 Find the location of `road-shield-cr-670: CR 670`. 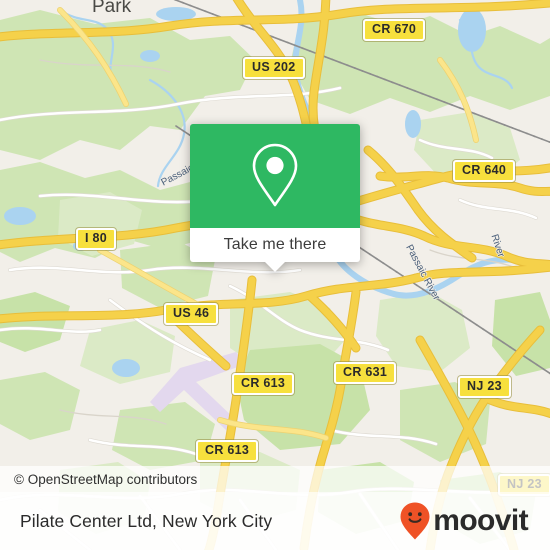

road-shield-cr-670: CR 670 is located at coordinates (394, 30).